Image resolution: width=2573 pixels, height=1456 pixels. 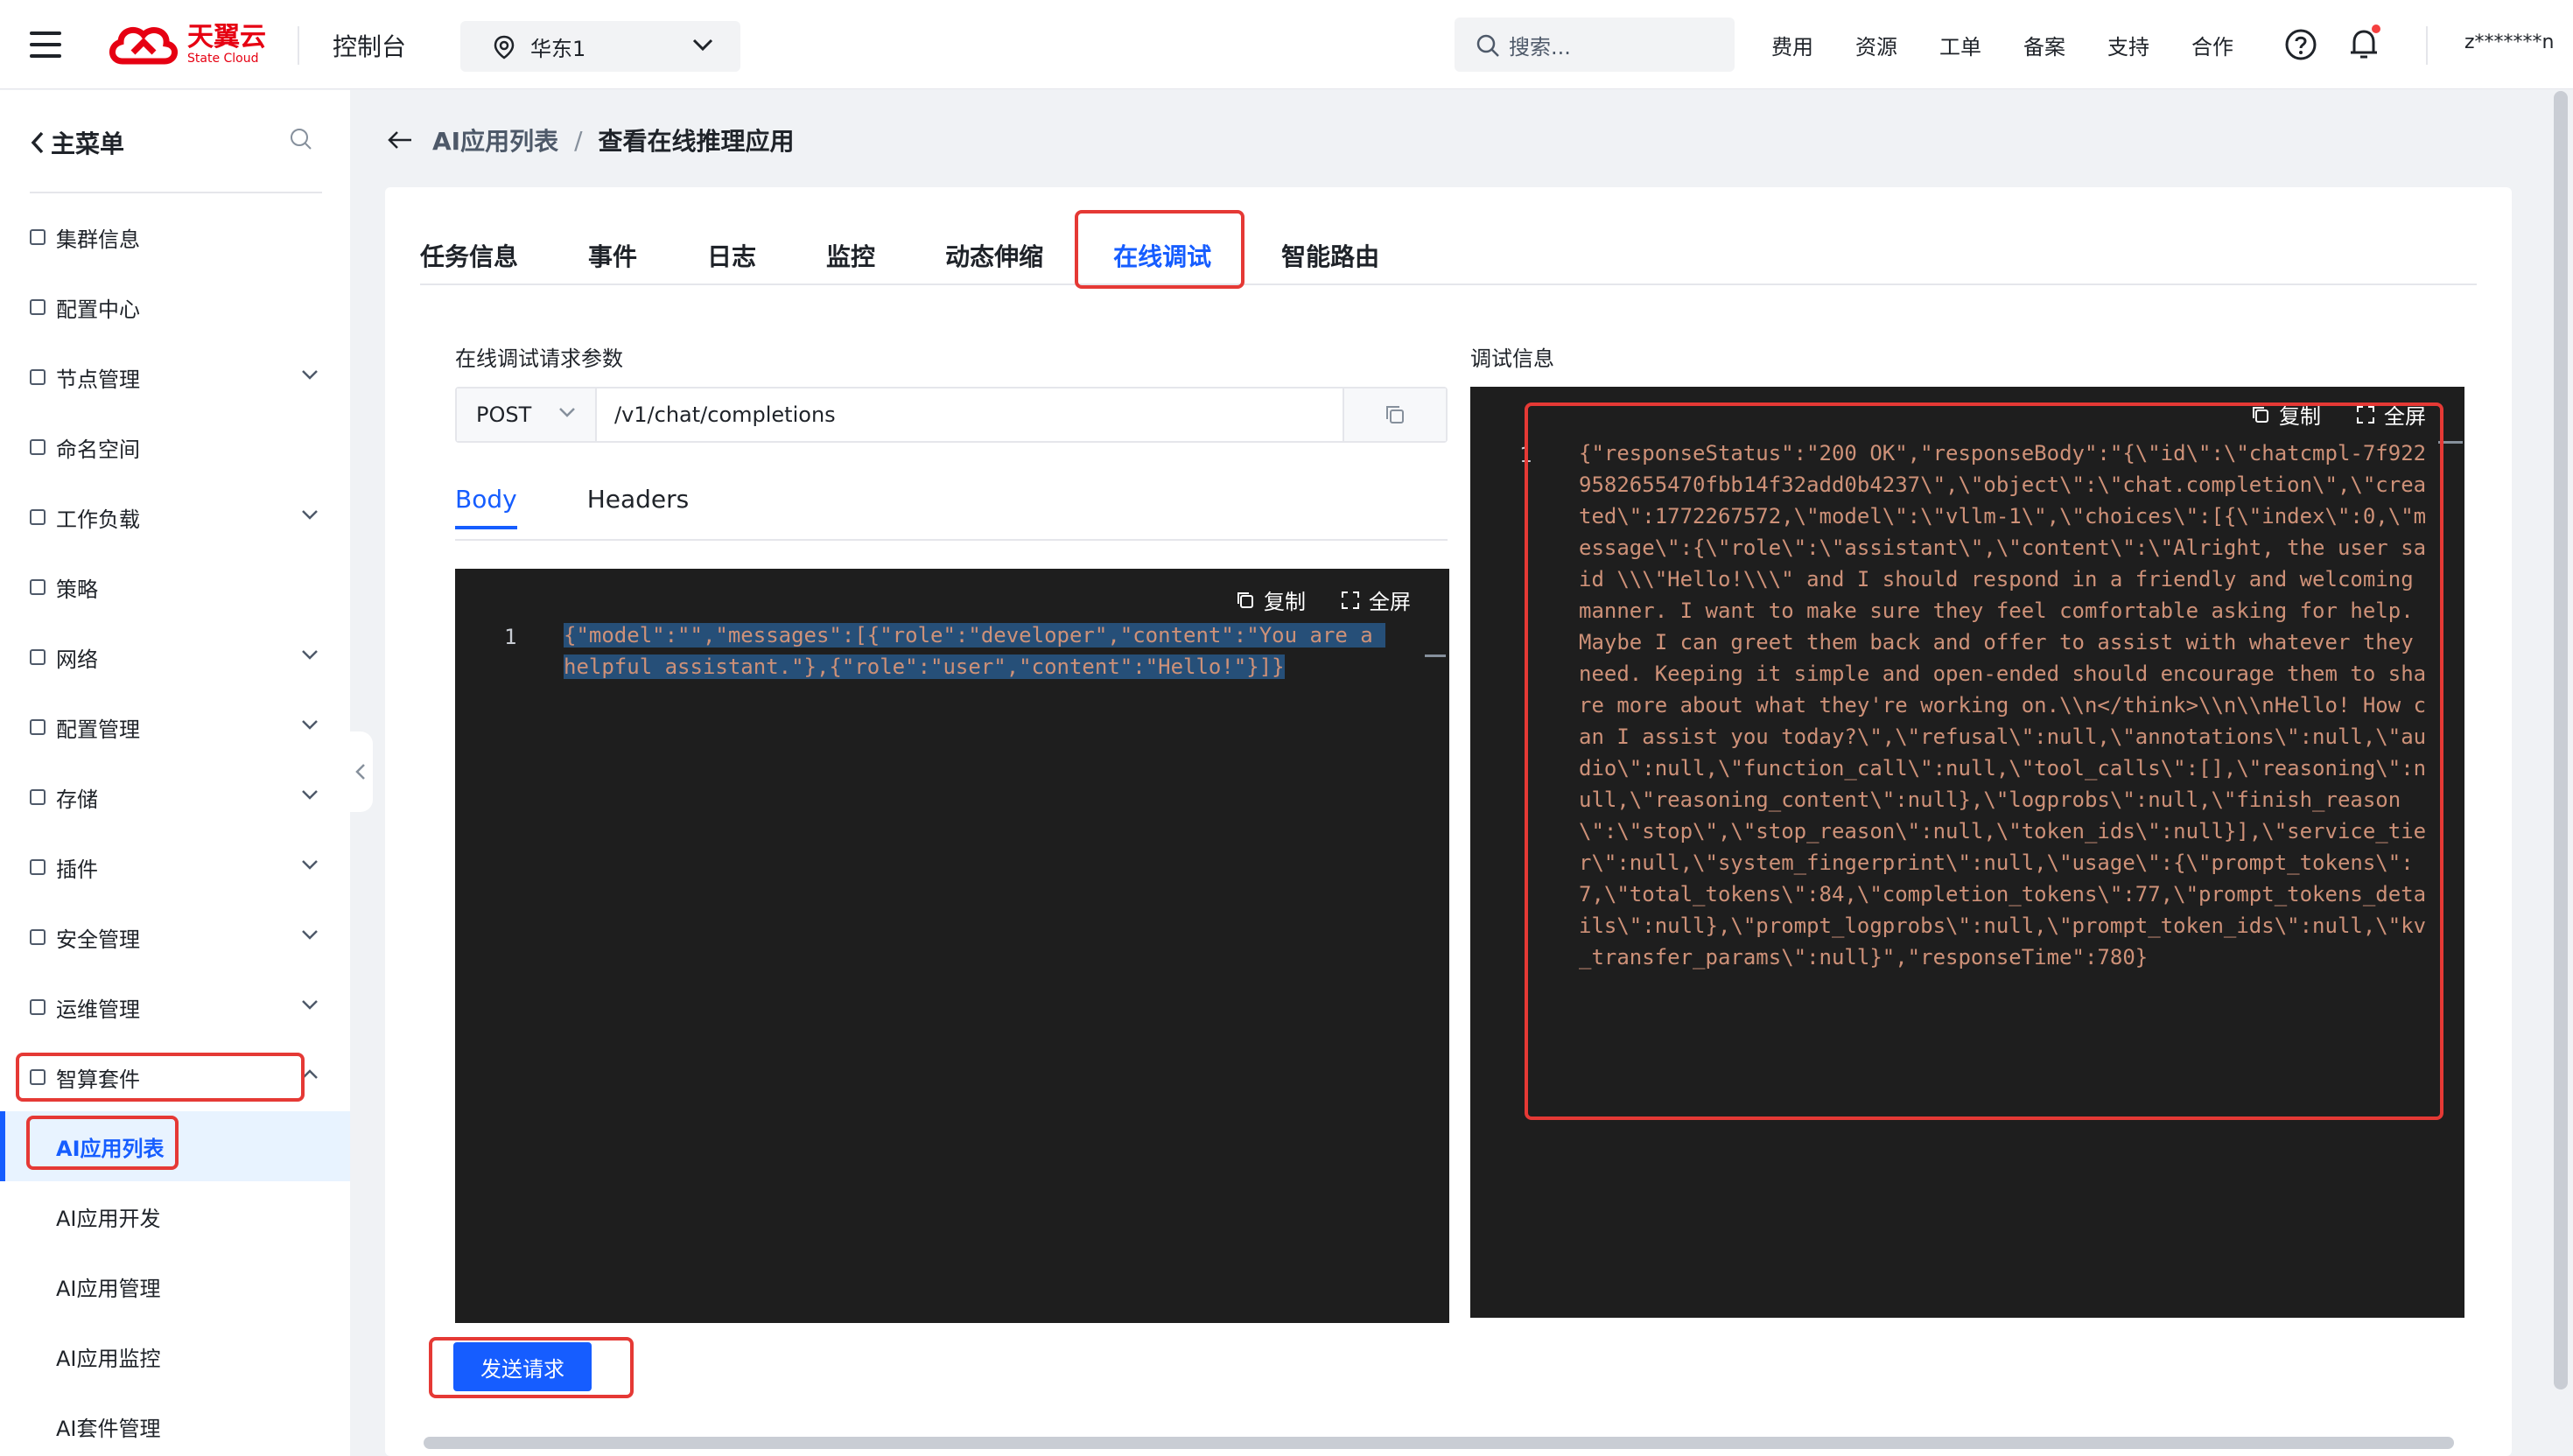 I want to click on sidebar-item-policies: 策略, so click(x=174, y=587).